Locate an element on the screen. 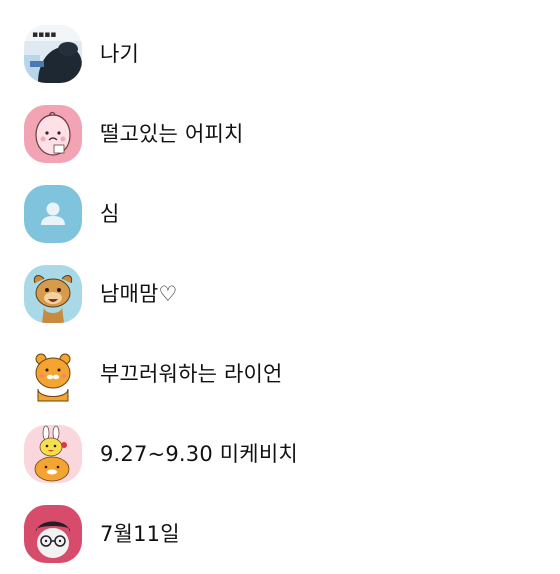 Image resolution: width=560 pixels, height=574 pixels. friend-row: 부끄러워하는 라이언 is located at coordinates (280, 374).